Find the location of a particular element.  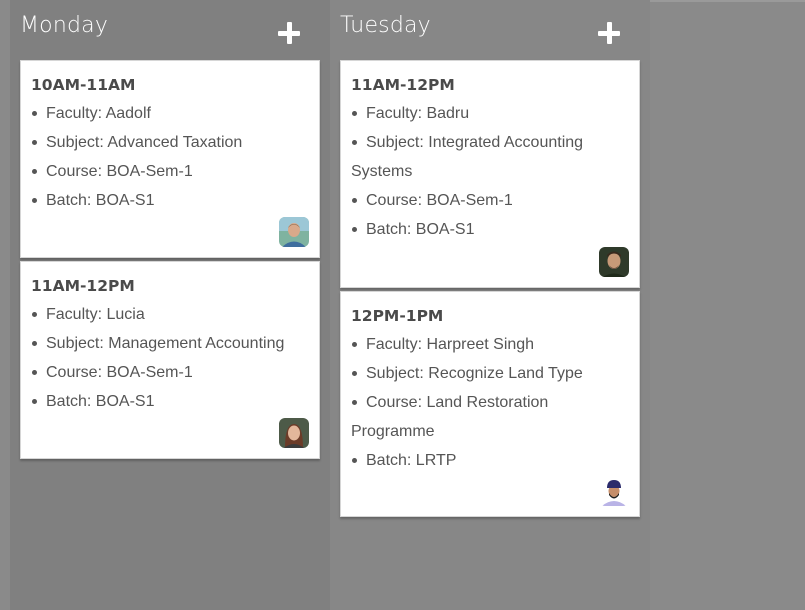

slot-time: 12PM-1PM is located at coordinates (397, 316).